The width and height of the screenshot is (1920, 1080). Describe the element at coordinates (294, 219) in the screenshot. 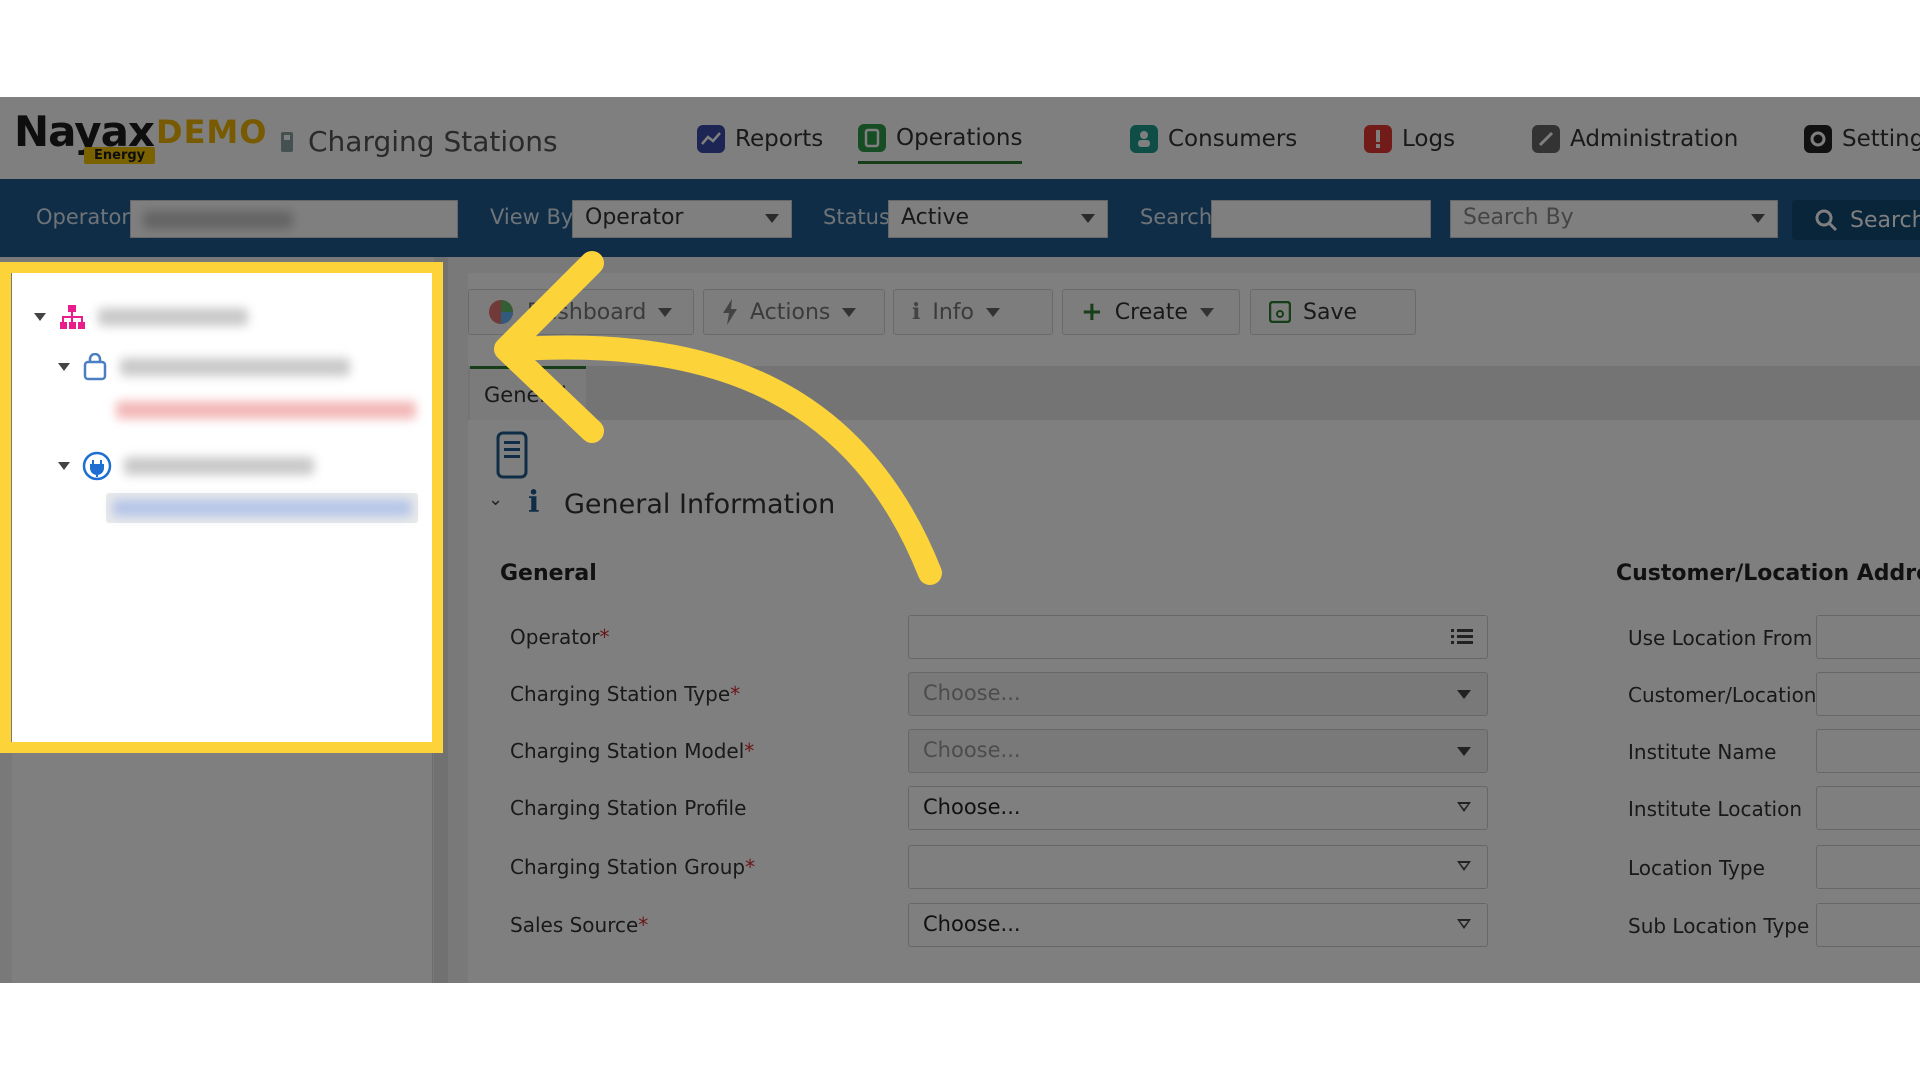

I see `operator-filter-input` at that location.